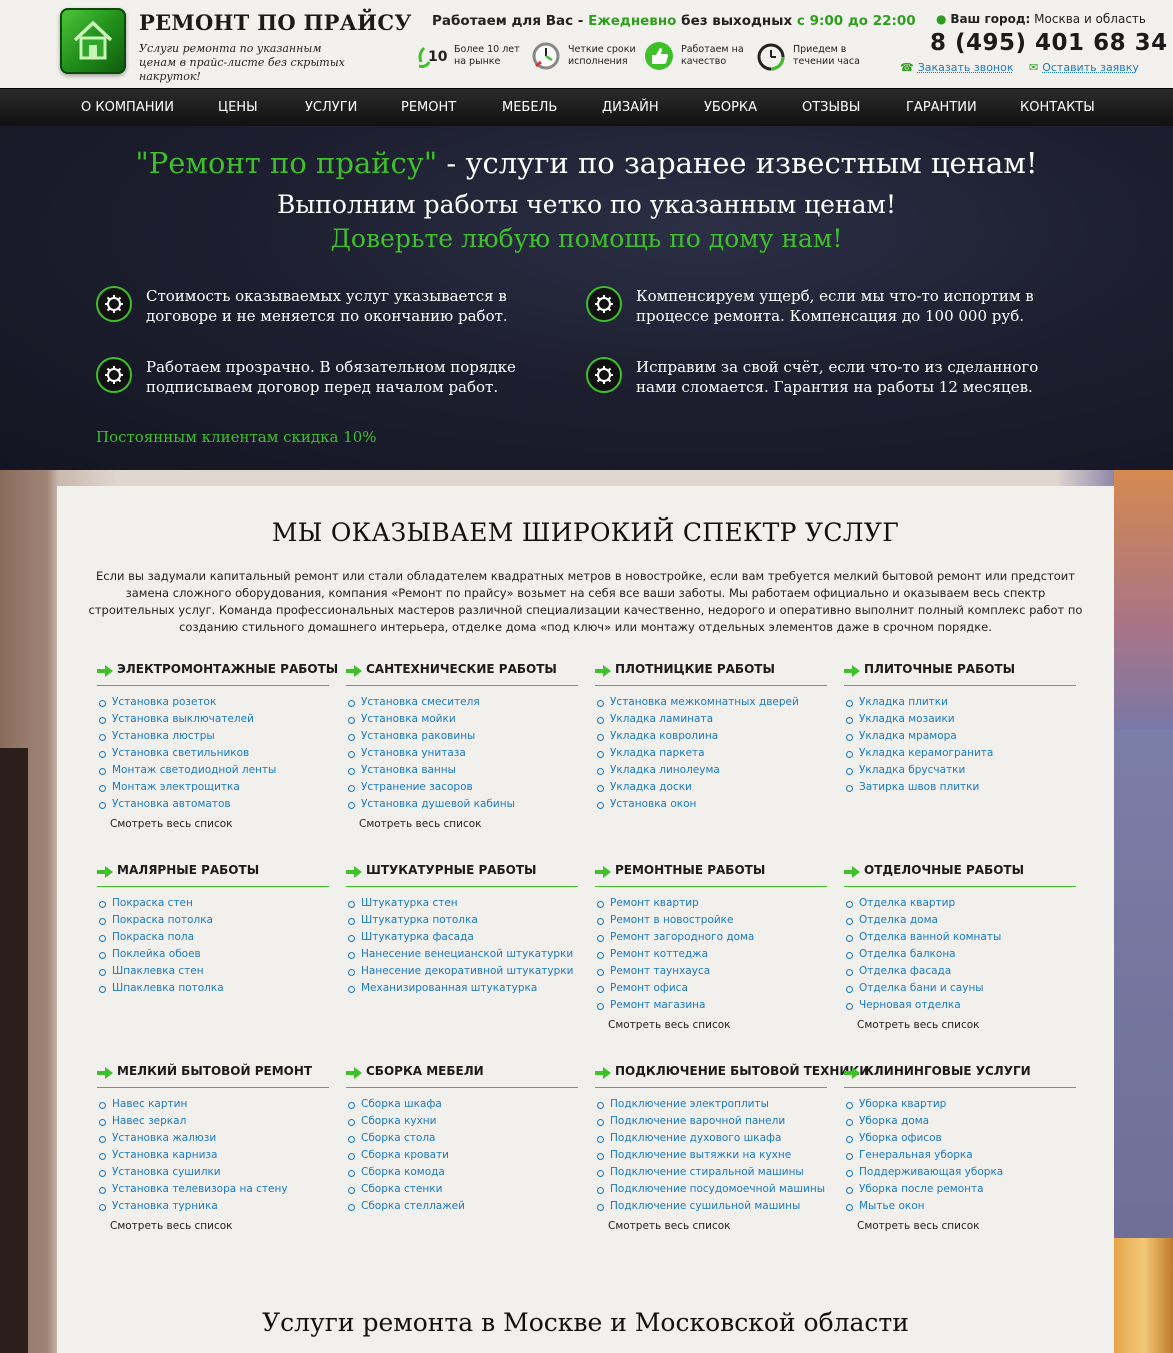 Image resolution: width=1173 pixels, height=1353 pixels. I want to click on service-link: Сборка кровати, so click(462, 1157).